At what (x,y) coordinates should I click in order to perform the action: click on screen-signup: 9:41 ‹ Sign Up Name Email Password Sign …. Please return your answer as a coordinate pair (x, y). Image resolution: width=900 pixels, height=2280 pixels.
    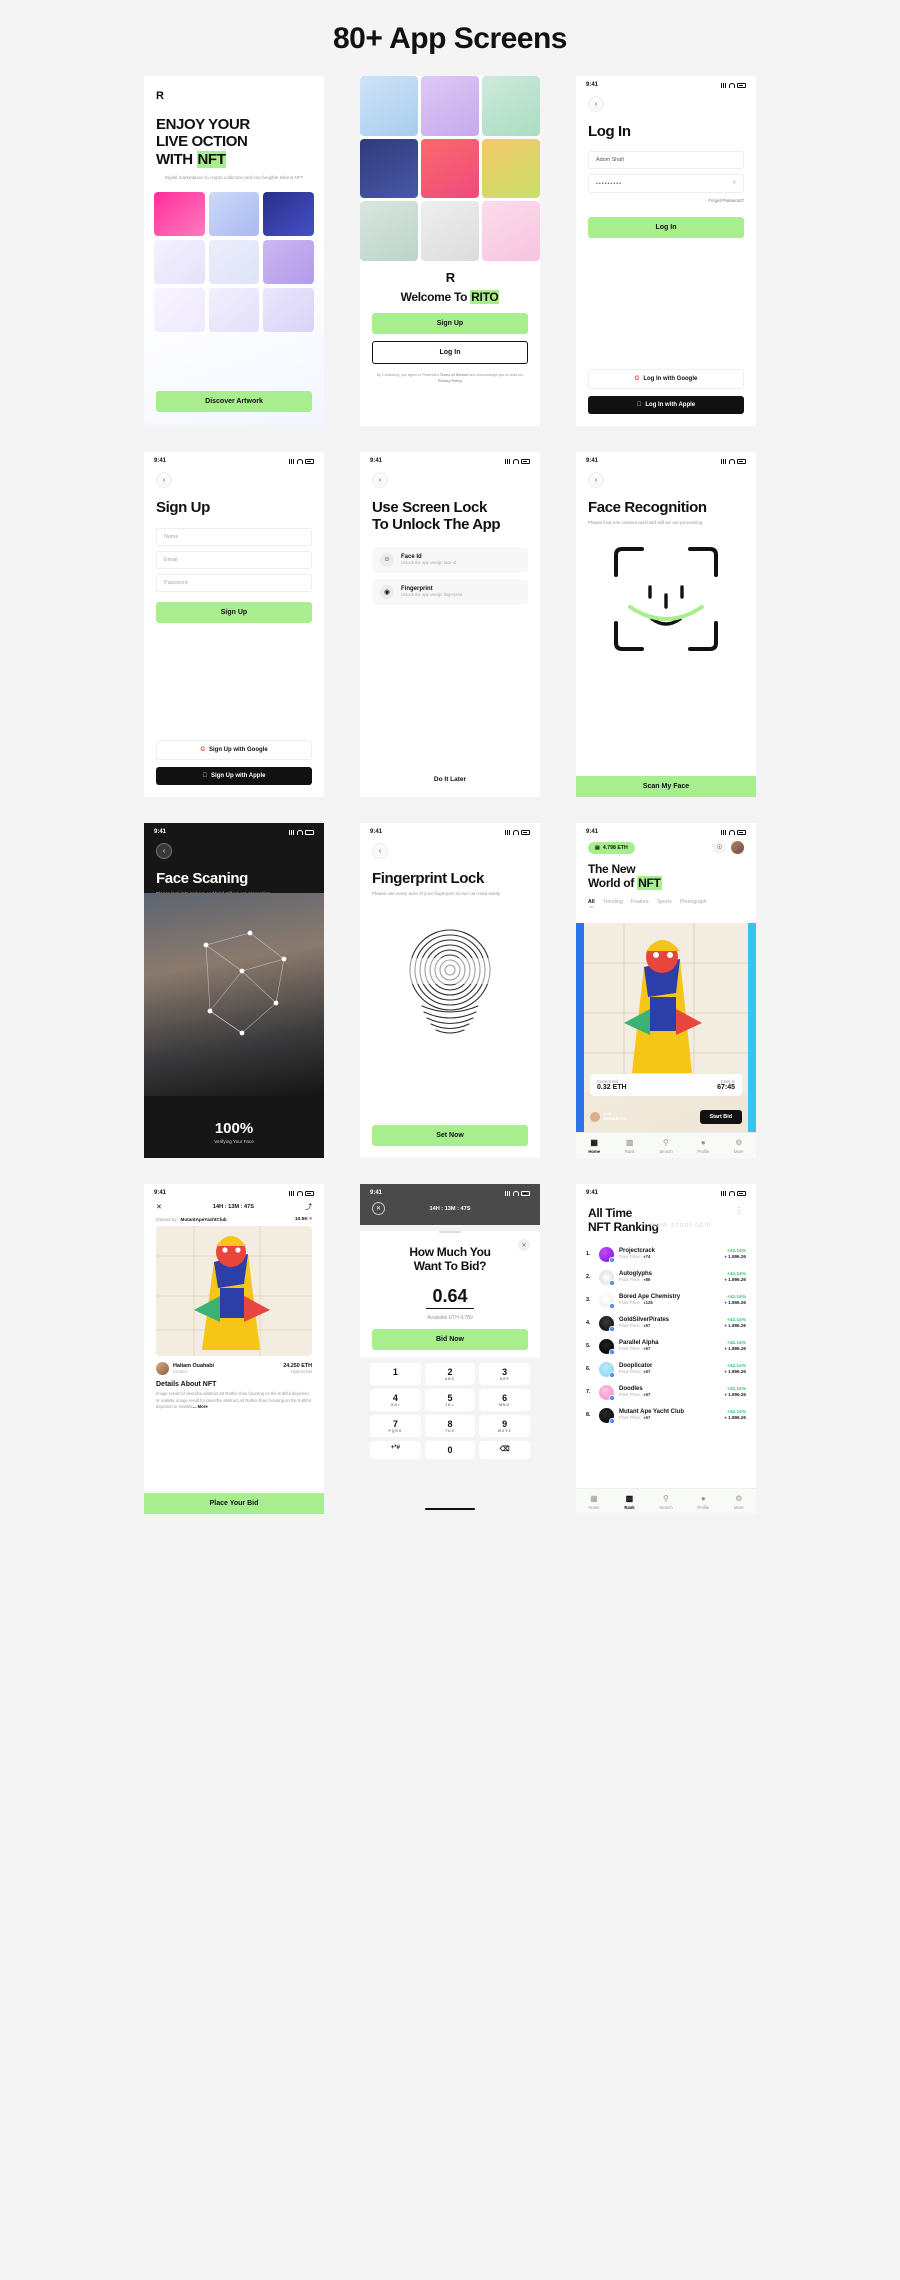
    Looking at the image, I should click on (234, 624).